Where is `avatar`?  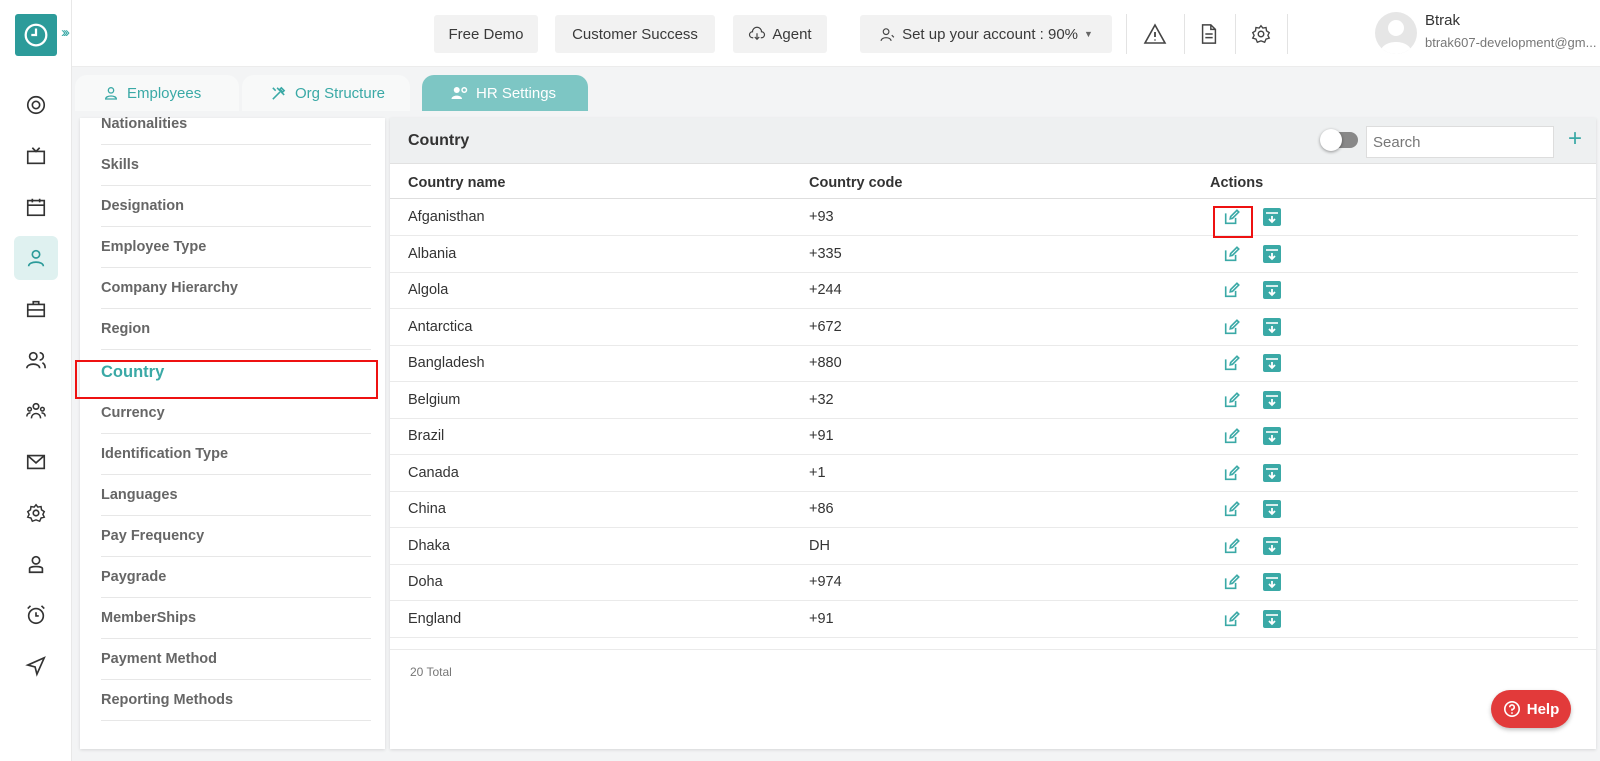 avatar is located at coordinates (1396, 33).